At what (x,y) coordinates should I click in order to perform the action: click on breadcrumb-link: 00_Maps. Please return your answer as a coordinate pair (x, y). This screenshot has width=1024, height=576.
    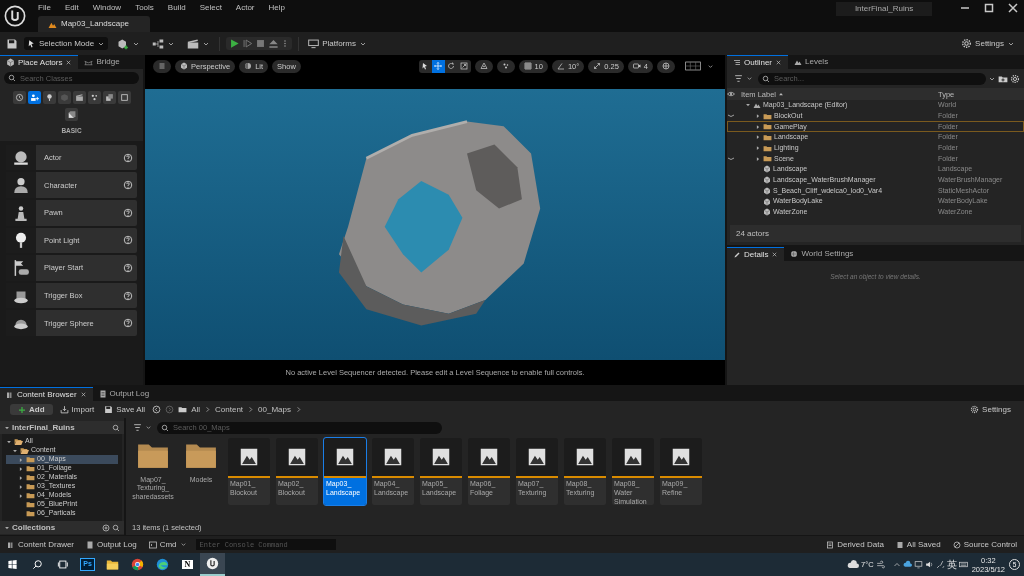
    Looking at the image, I should click on (274, 409).